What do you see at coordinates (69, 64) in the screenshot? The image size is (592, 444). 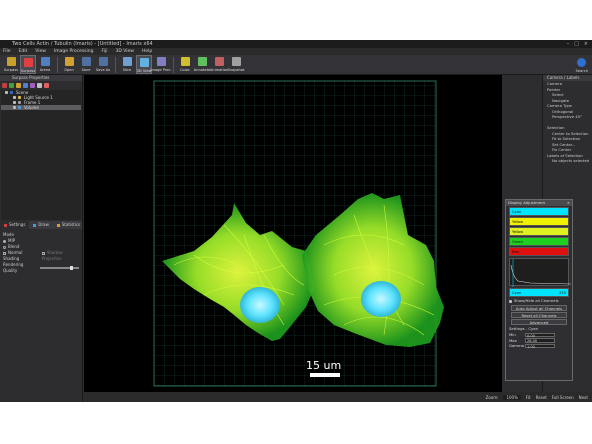 I see `toolbar-button-open: Open` at bounding box center [69, 64].